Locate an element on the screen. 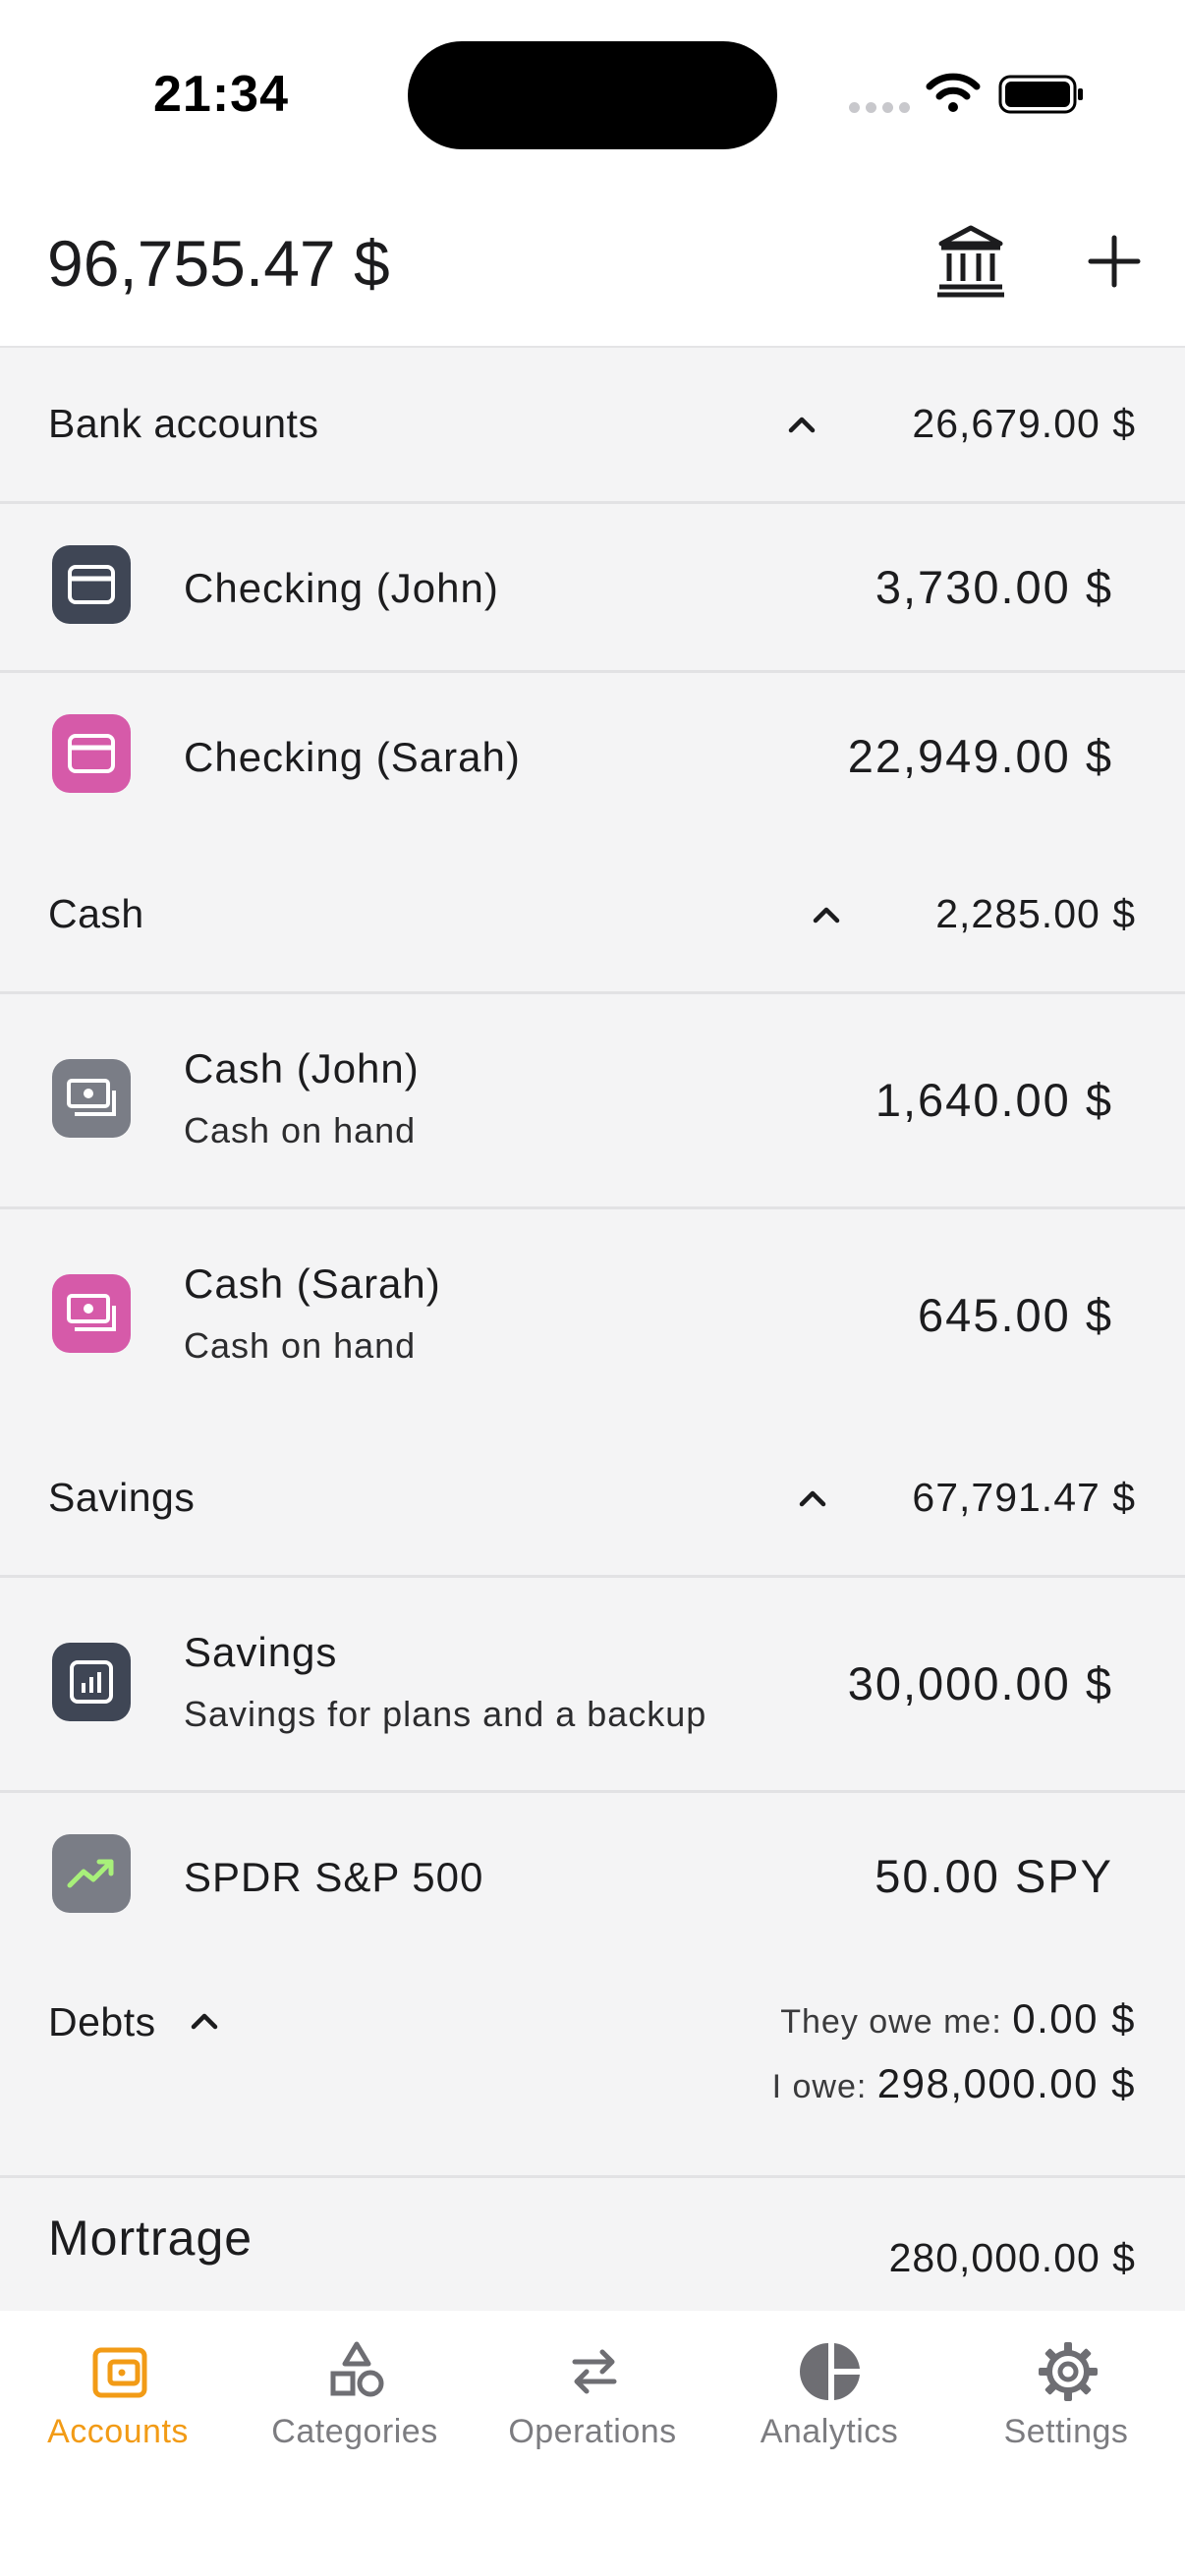  group-title: Debts is located at coordinates (102, 2021).